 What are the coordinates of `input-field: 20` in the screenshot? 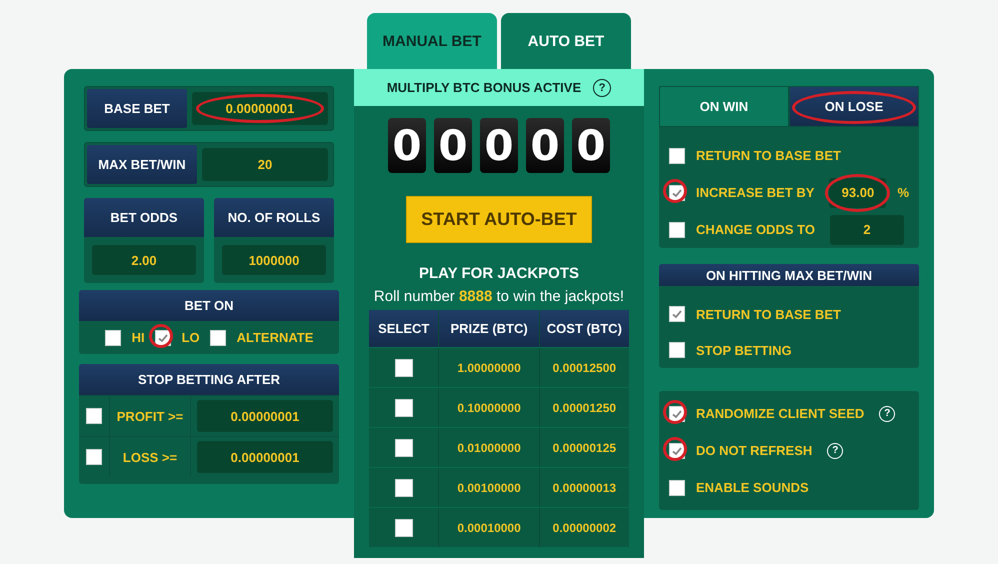 It's located at (265, 164).